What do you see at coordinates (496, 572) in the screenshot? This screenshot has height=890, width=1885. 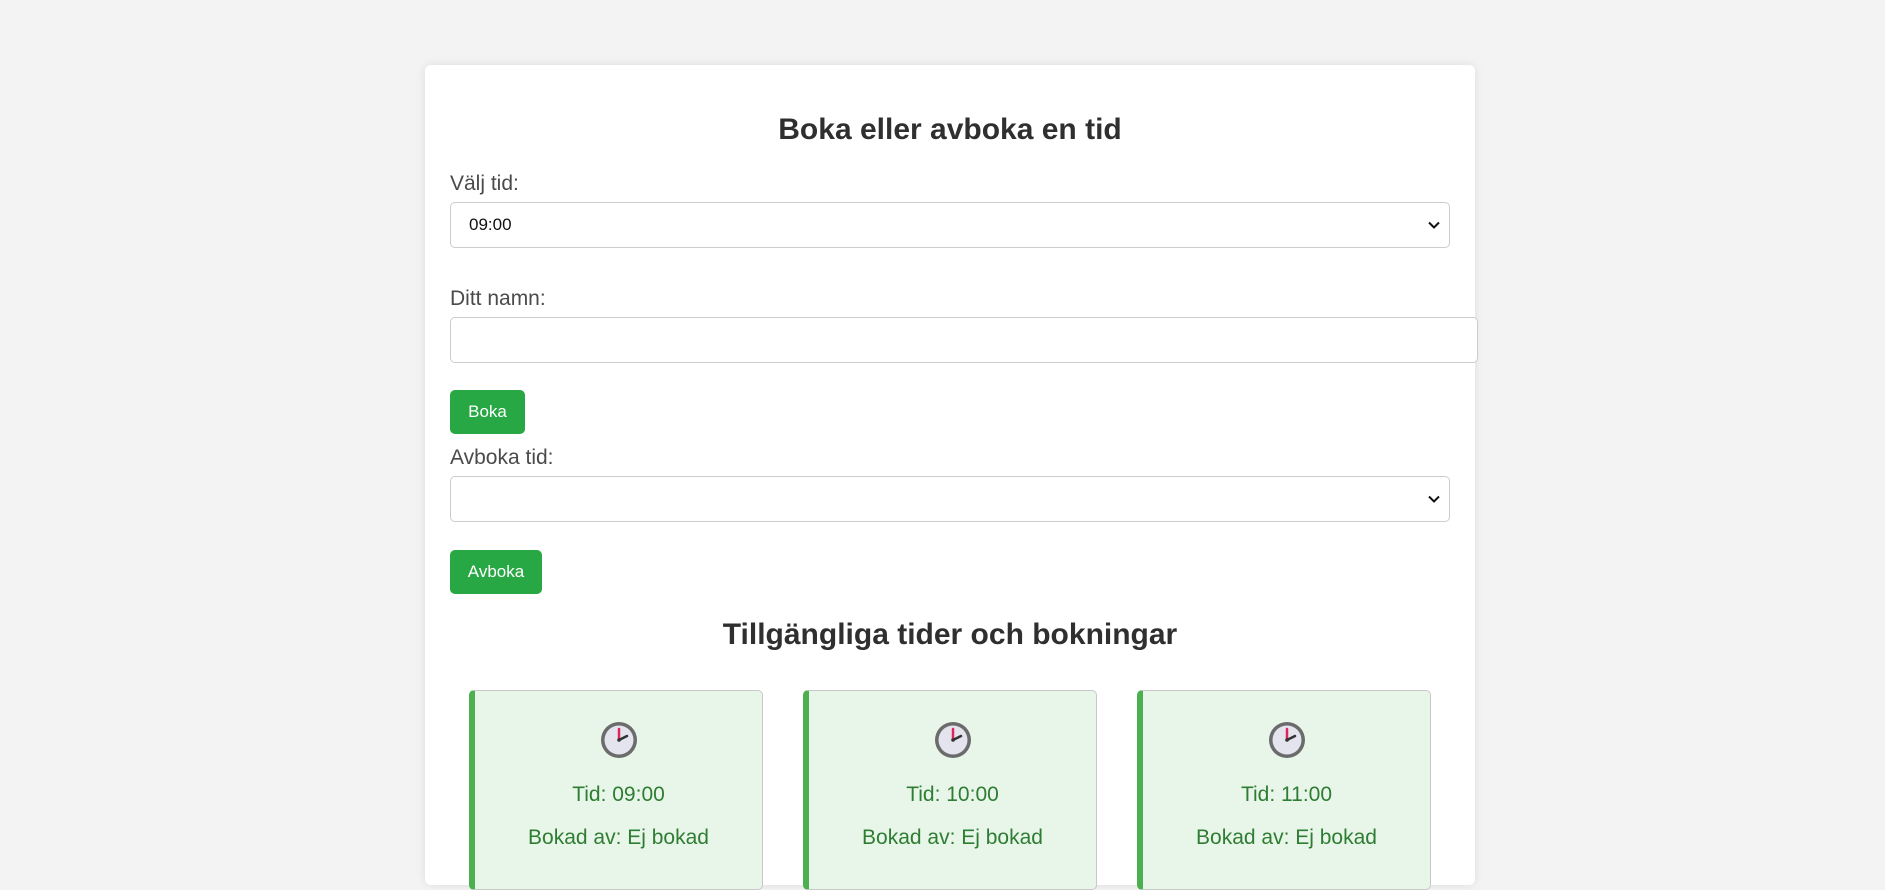 I see `cancel-button: Avboka` at bounding box center [496, 572].